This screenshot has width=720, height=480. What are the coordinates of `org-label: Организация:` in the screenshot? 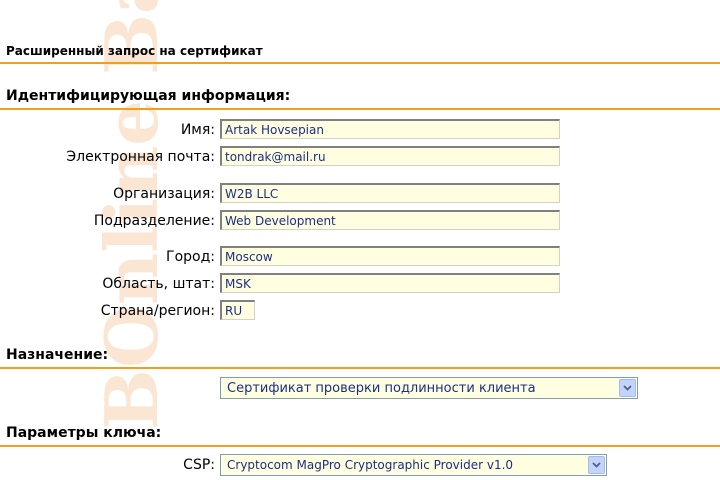 It's located at (164, 194).